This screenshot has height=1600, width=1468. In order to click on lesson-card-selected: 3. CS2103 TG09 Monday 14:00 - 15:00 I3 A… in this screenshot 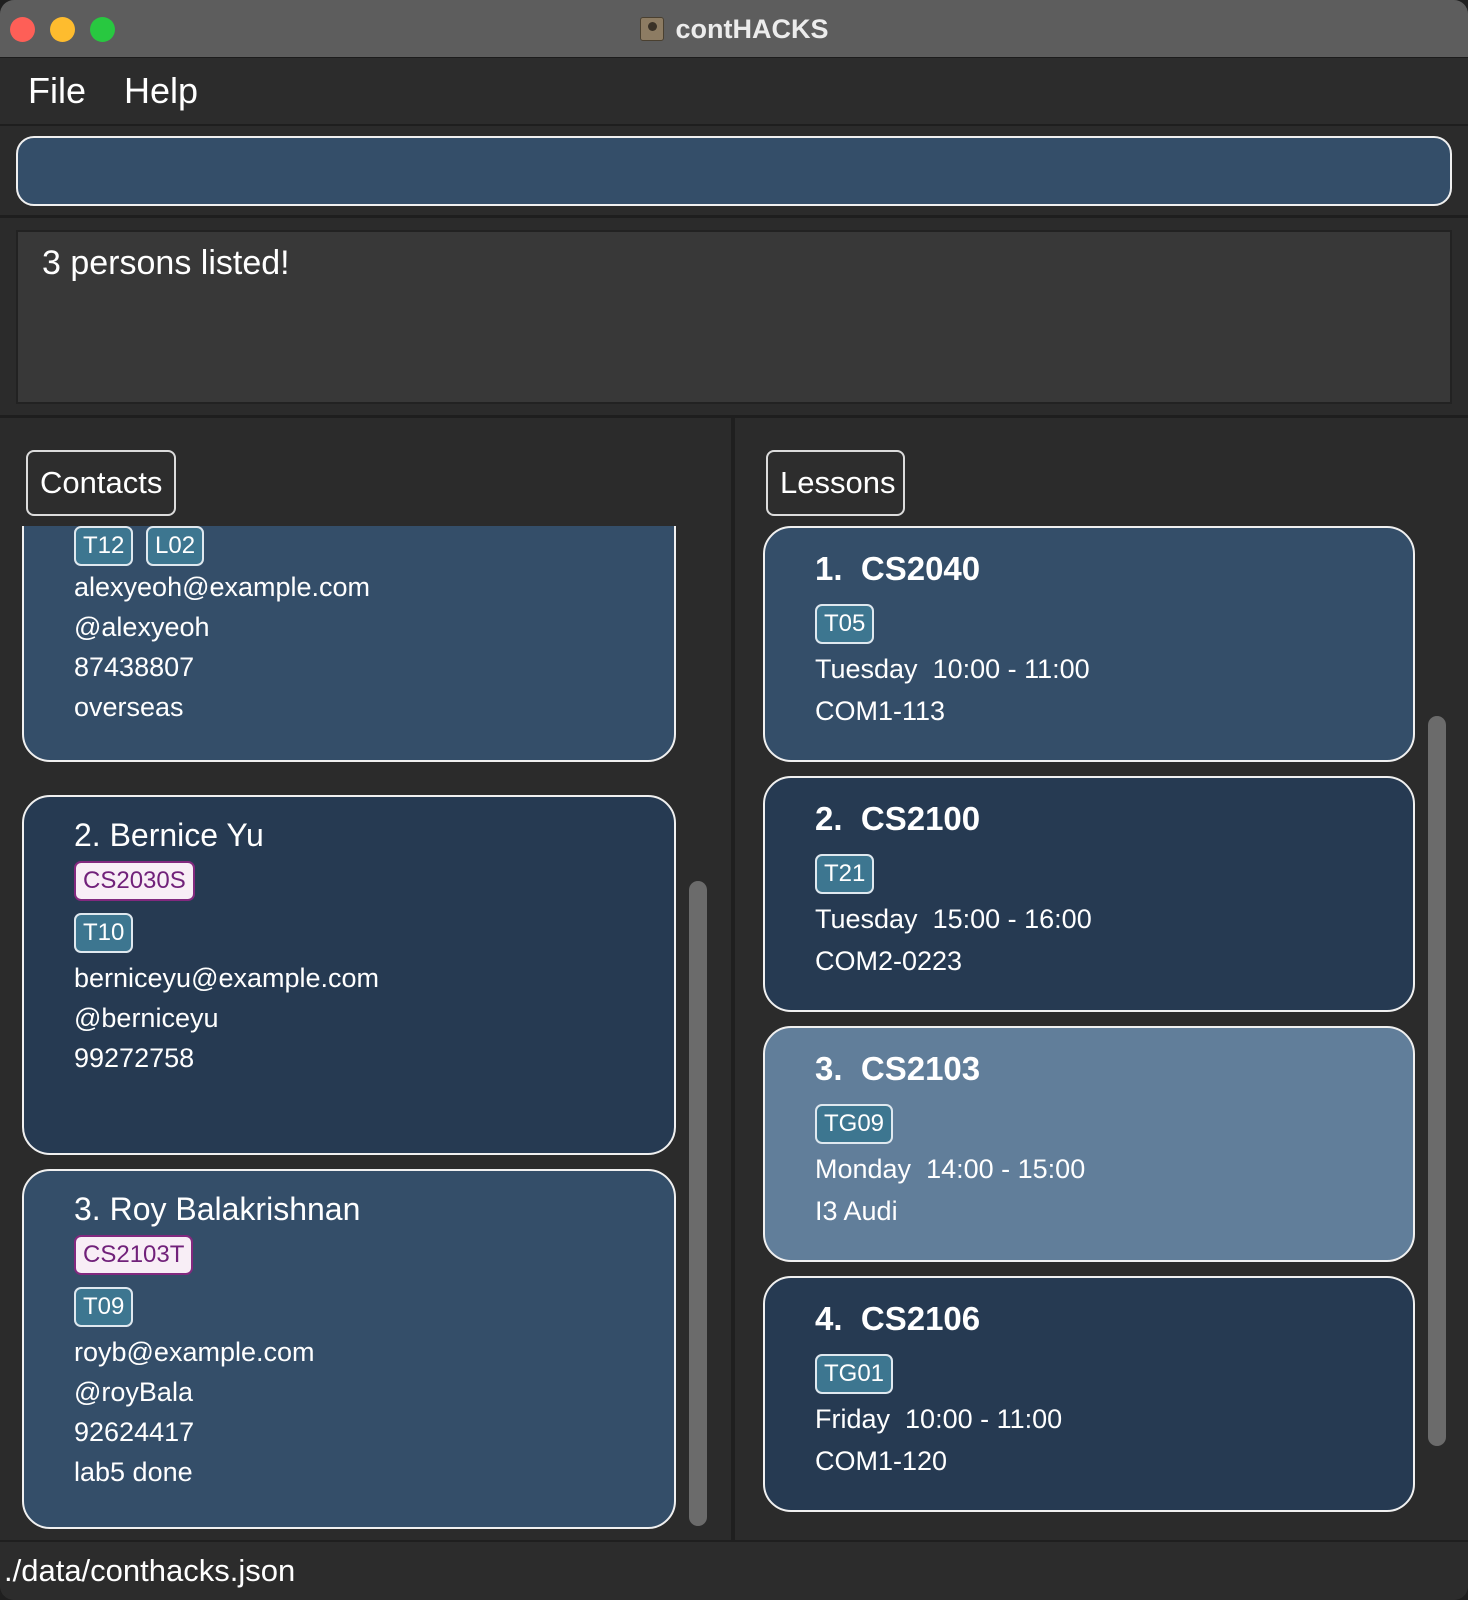, I will do `click(1089, 1144)`.